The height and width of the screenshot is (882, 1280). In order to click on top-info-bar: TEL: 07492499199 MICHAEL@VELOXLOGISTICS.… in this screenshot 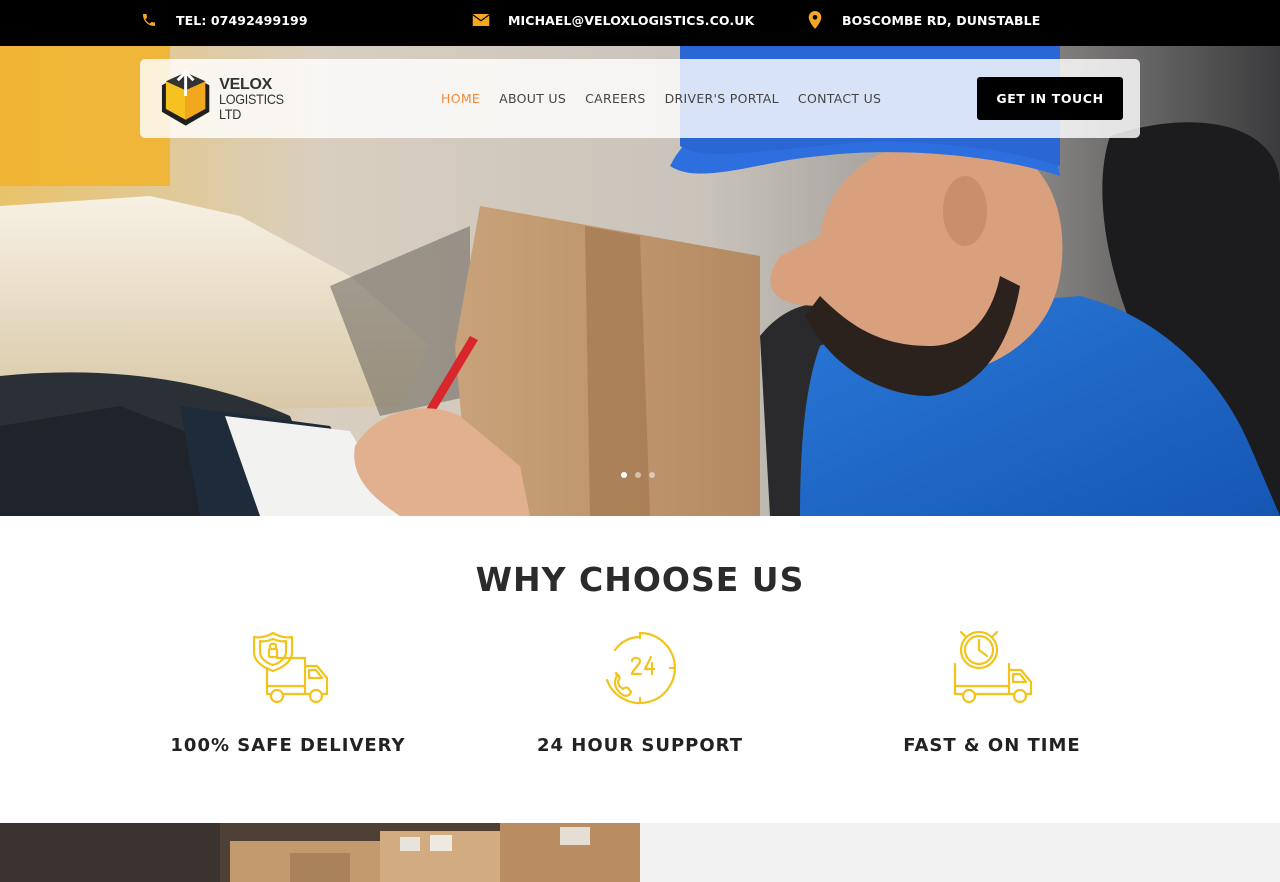, I will do `click(640, 23)`.